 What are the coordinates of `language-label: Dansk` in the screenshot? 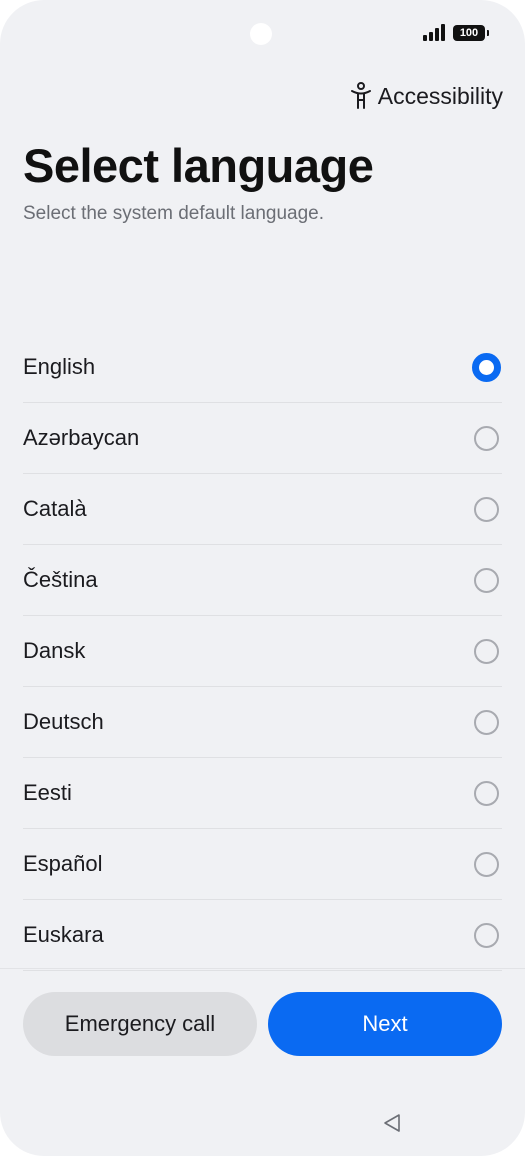 It's located at (54, 650).